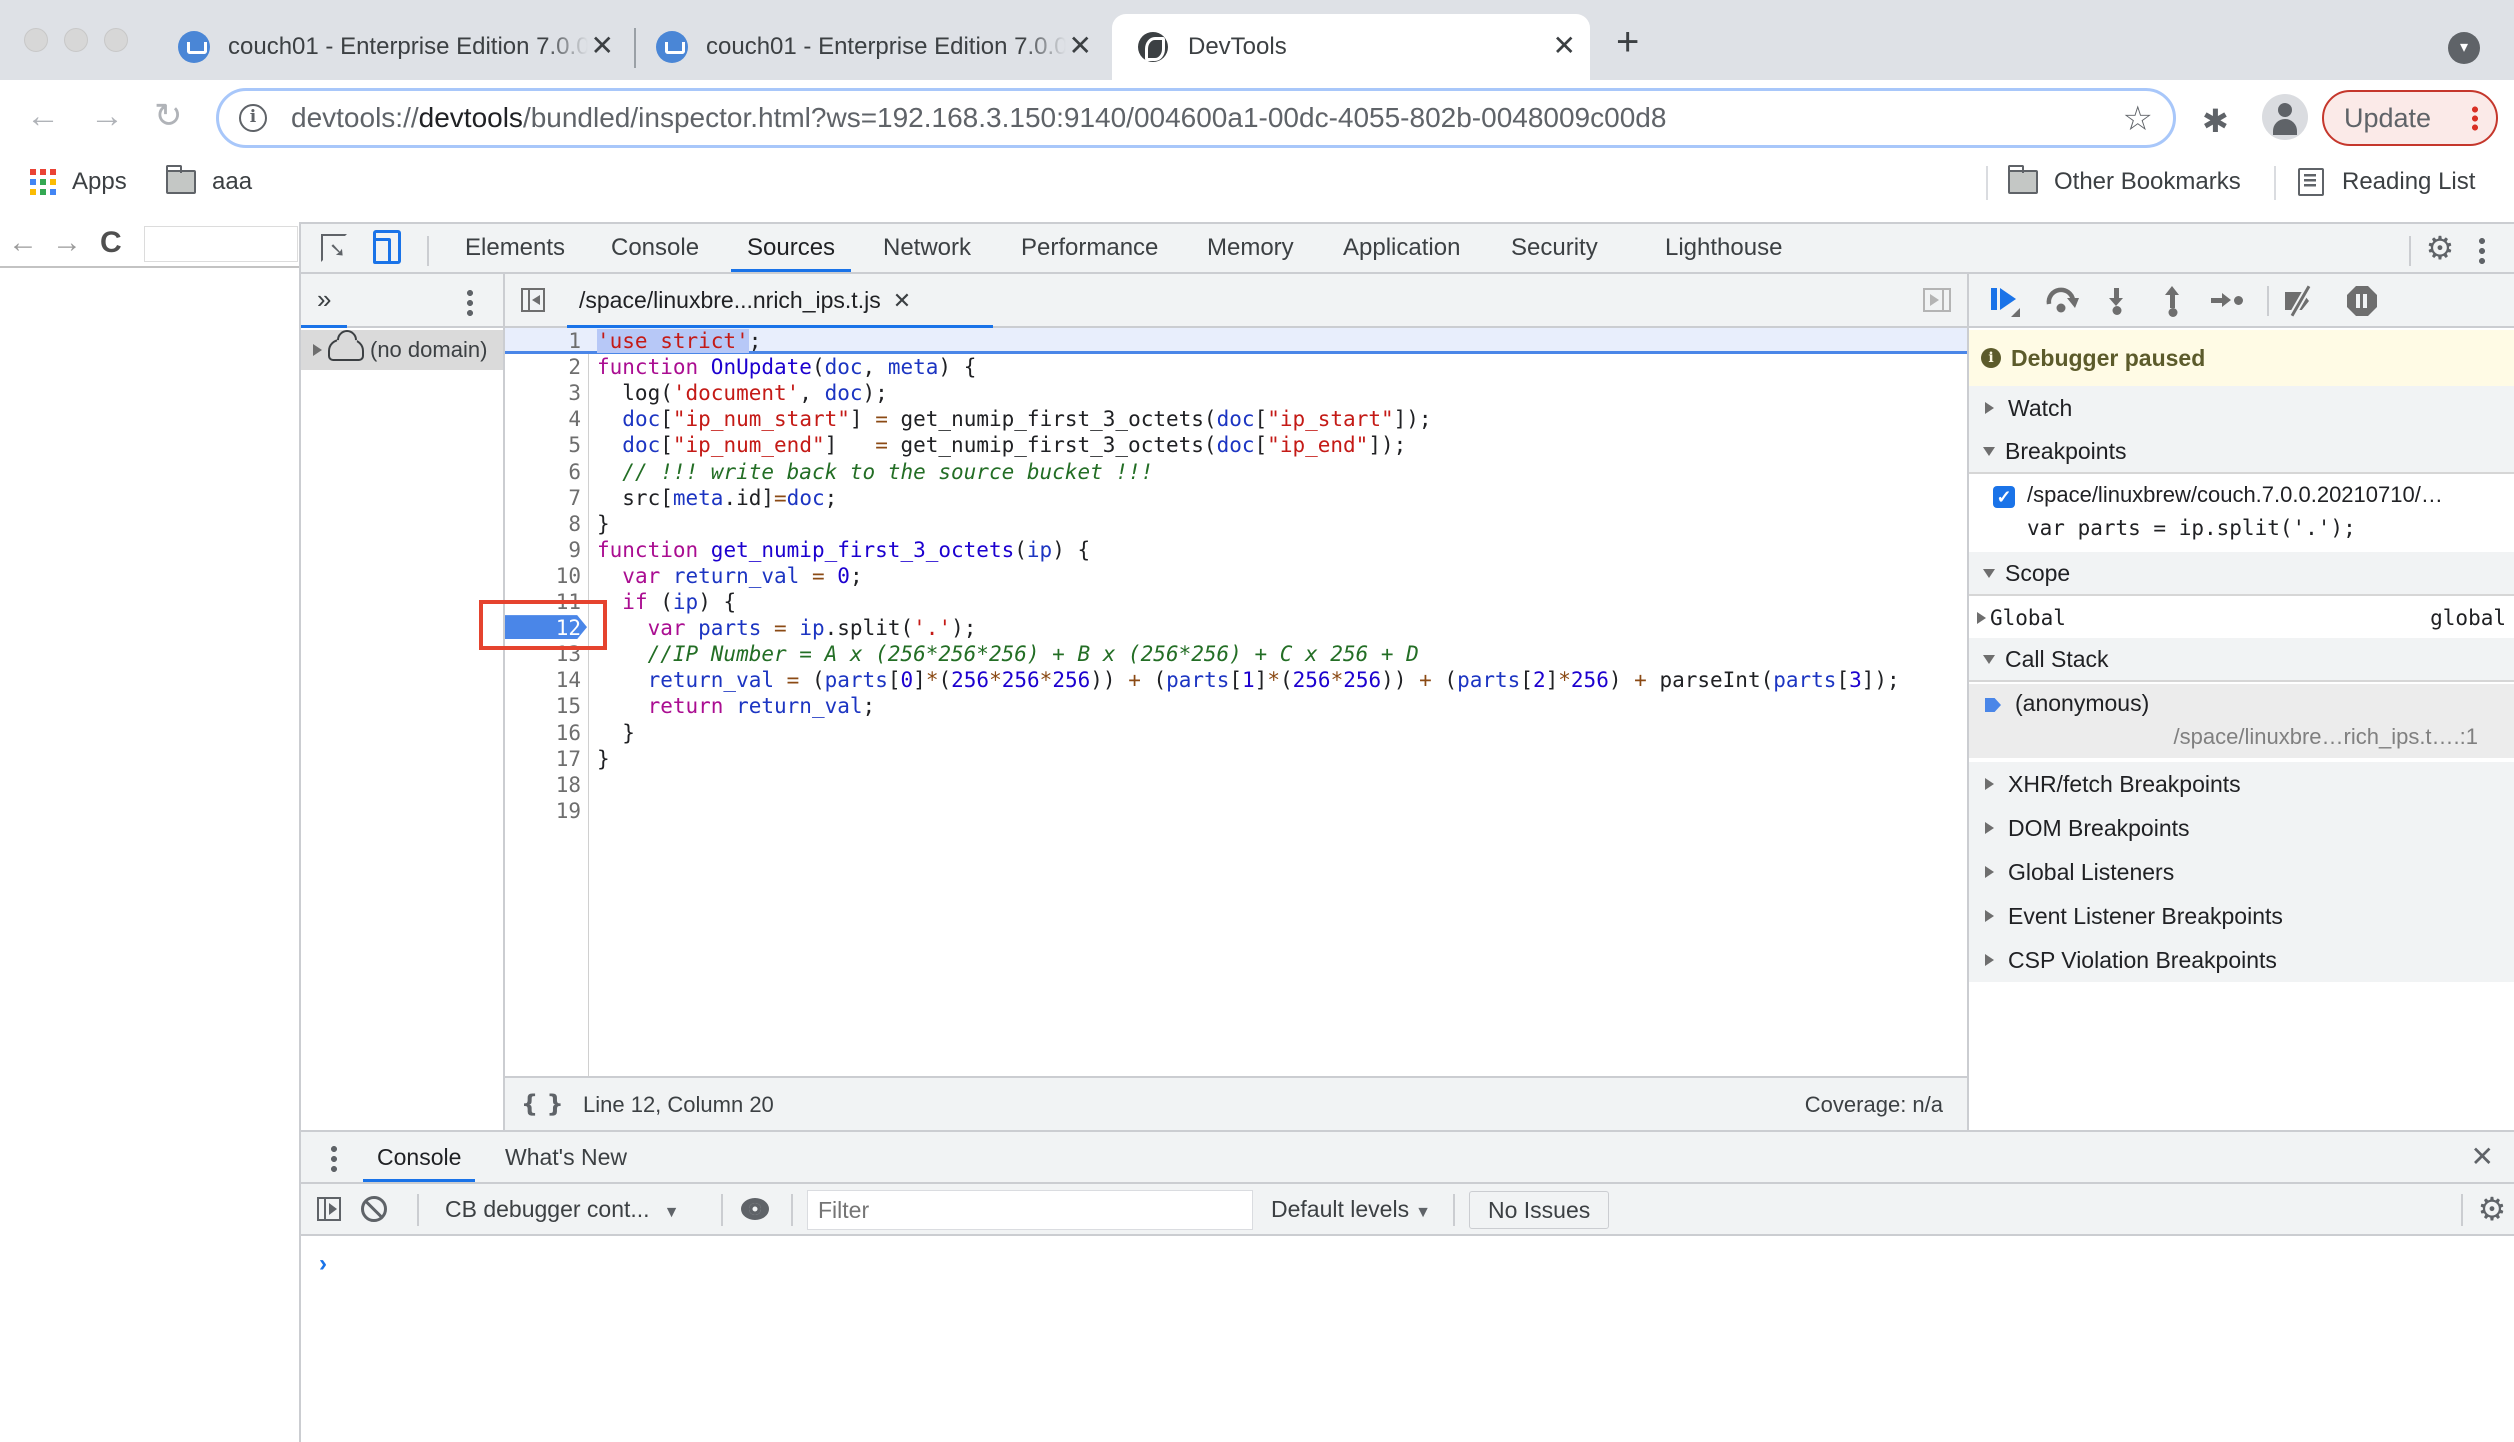 This screenshot has height=1442, width=2514. What do you see at coordinates (78, 182) in the screenshot?
I see `bookmark-apps: Apps` at bounding box center [78, 182].